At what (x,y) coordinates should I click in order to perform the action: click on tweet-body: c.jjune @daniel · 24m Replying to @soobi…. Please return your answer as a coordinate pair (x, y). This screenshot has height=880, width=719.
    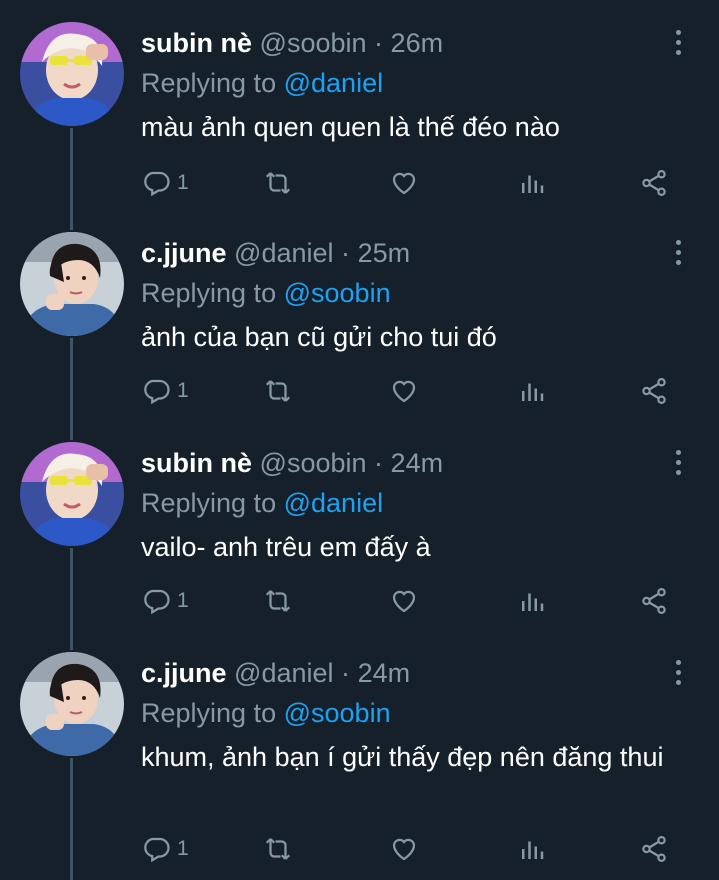
    Looking at the image, I should click on (410, 714).